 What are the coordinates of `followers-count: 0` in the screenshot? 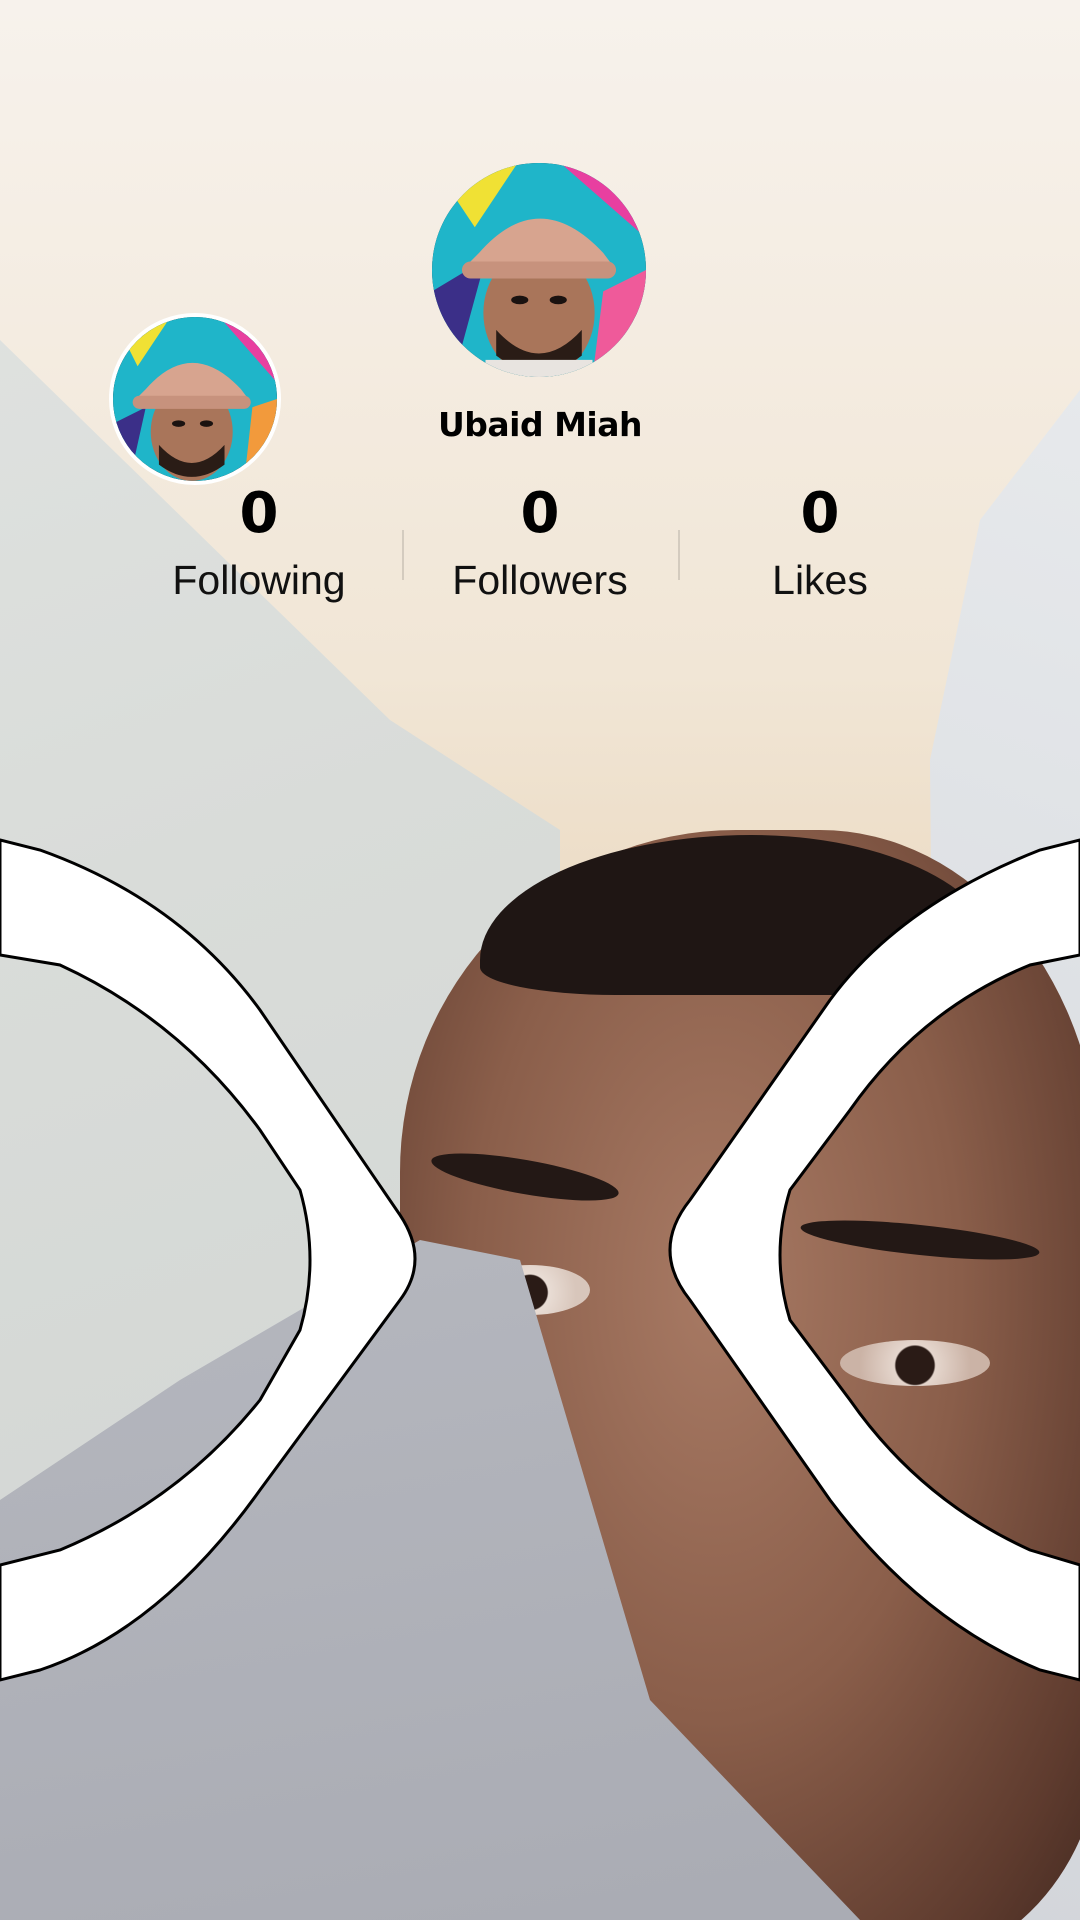 It's located at (540, 513).